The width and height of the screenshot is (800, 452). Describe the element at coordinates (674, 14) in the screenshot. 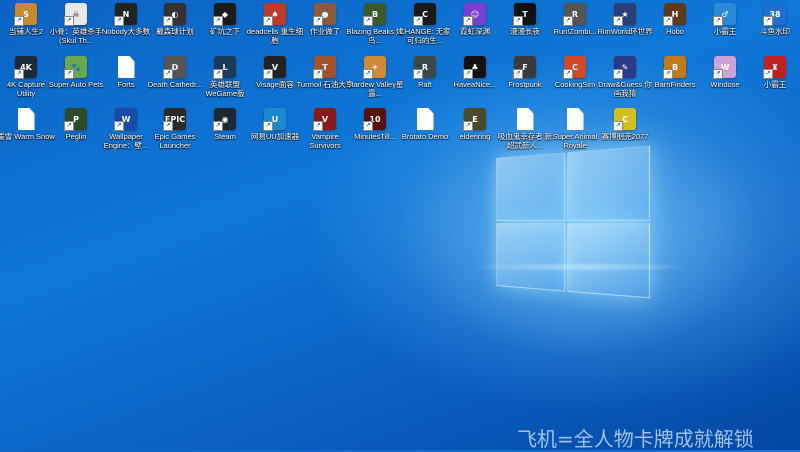

I see `app-icon: H ↗` at that location.